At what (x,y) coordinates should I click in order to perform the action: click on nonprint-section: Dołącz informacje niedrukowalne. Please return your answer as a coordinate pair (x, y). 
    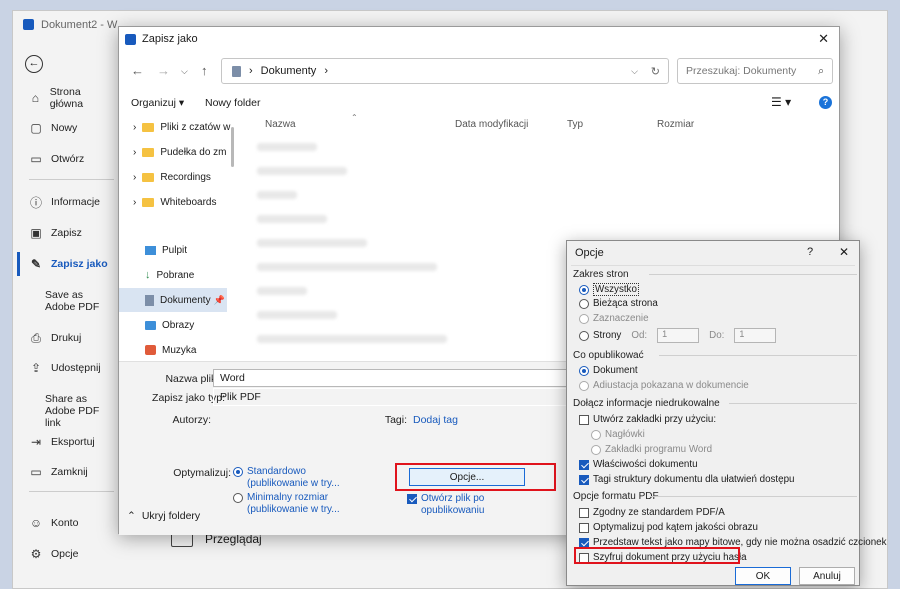
    Looking at the image, I should click on (646, 403).